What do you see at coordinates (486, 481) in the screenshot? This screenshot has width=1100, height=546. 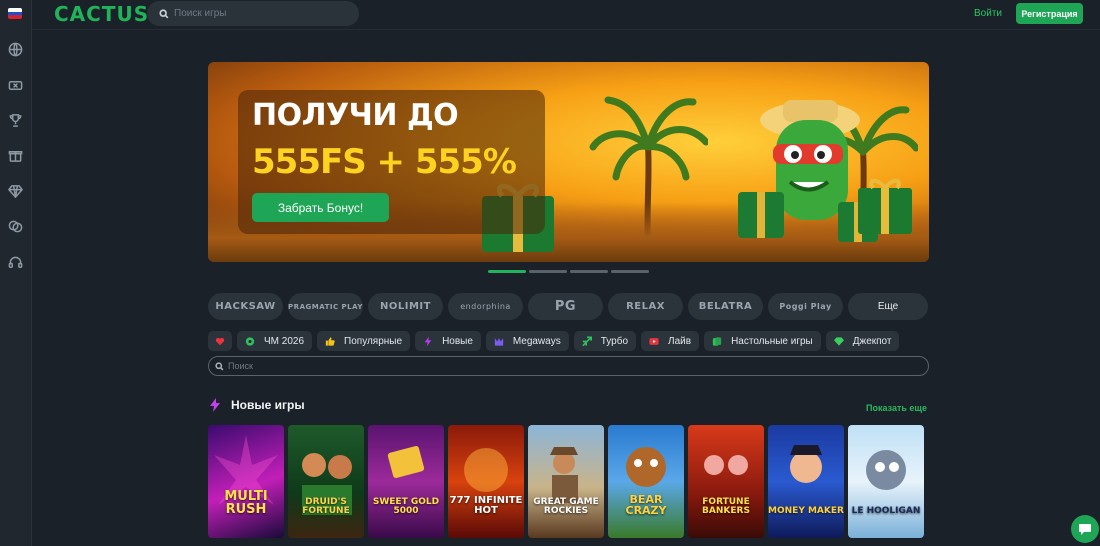 I see `game-card: 777 INFINITE HOT` at bounding box center [486, 481].